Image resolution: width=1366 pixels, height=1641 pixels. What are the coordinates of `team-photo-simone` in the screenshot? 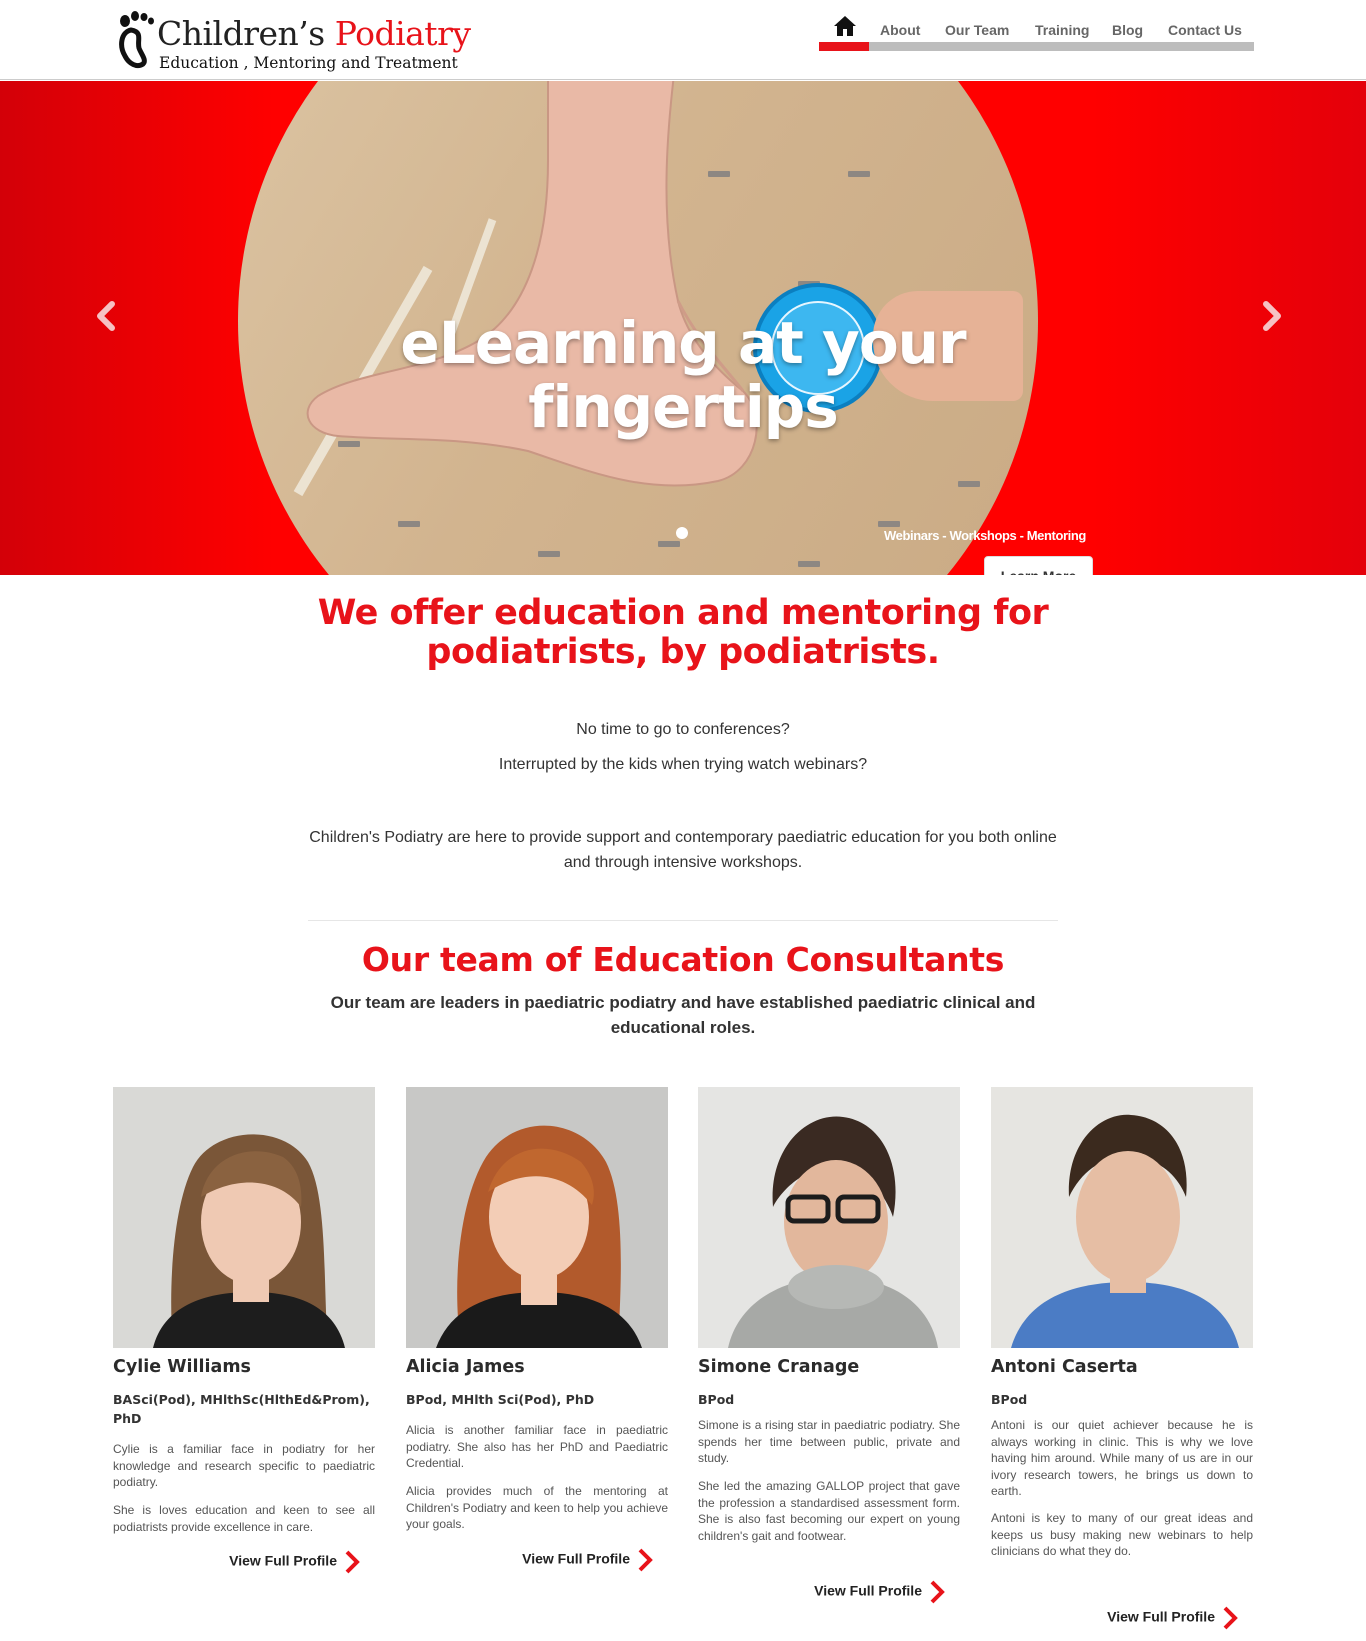 It's located at (829, 1217).